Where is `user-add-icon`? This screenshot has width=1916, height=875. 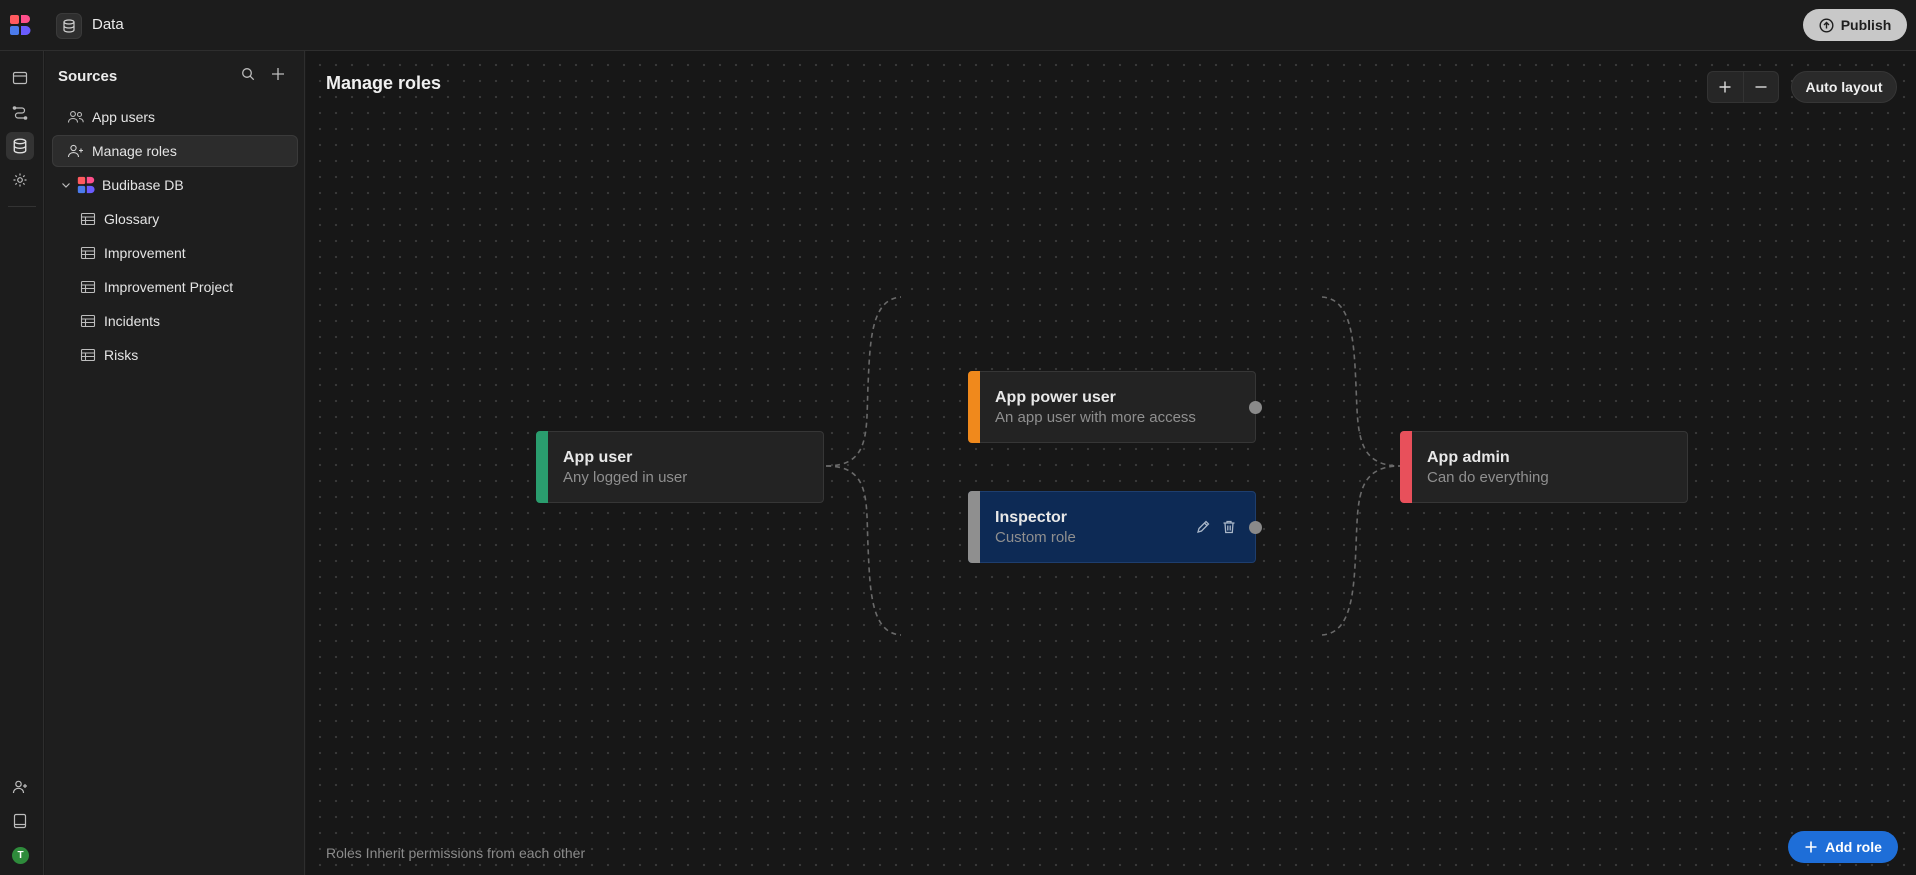 user-add-icon is located at coordinates (76, 151).